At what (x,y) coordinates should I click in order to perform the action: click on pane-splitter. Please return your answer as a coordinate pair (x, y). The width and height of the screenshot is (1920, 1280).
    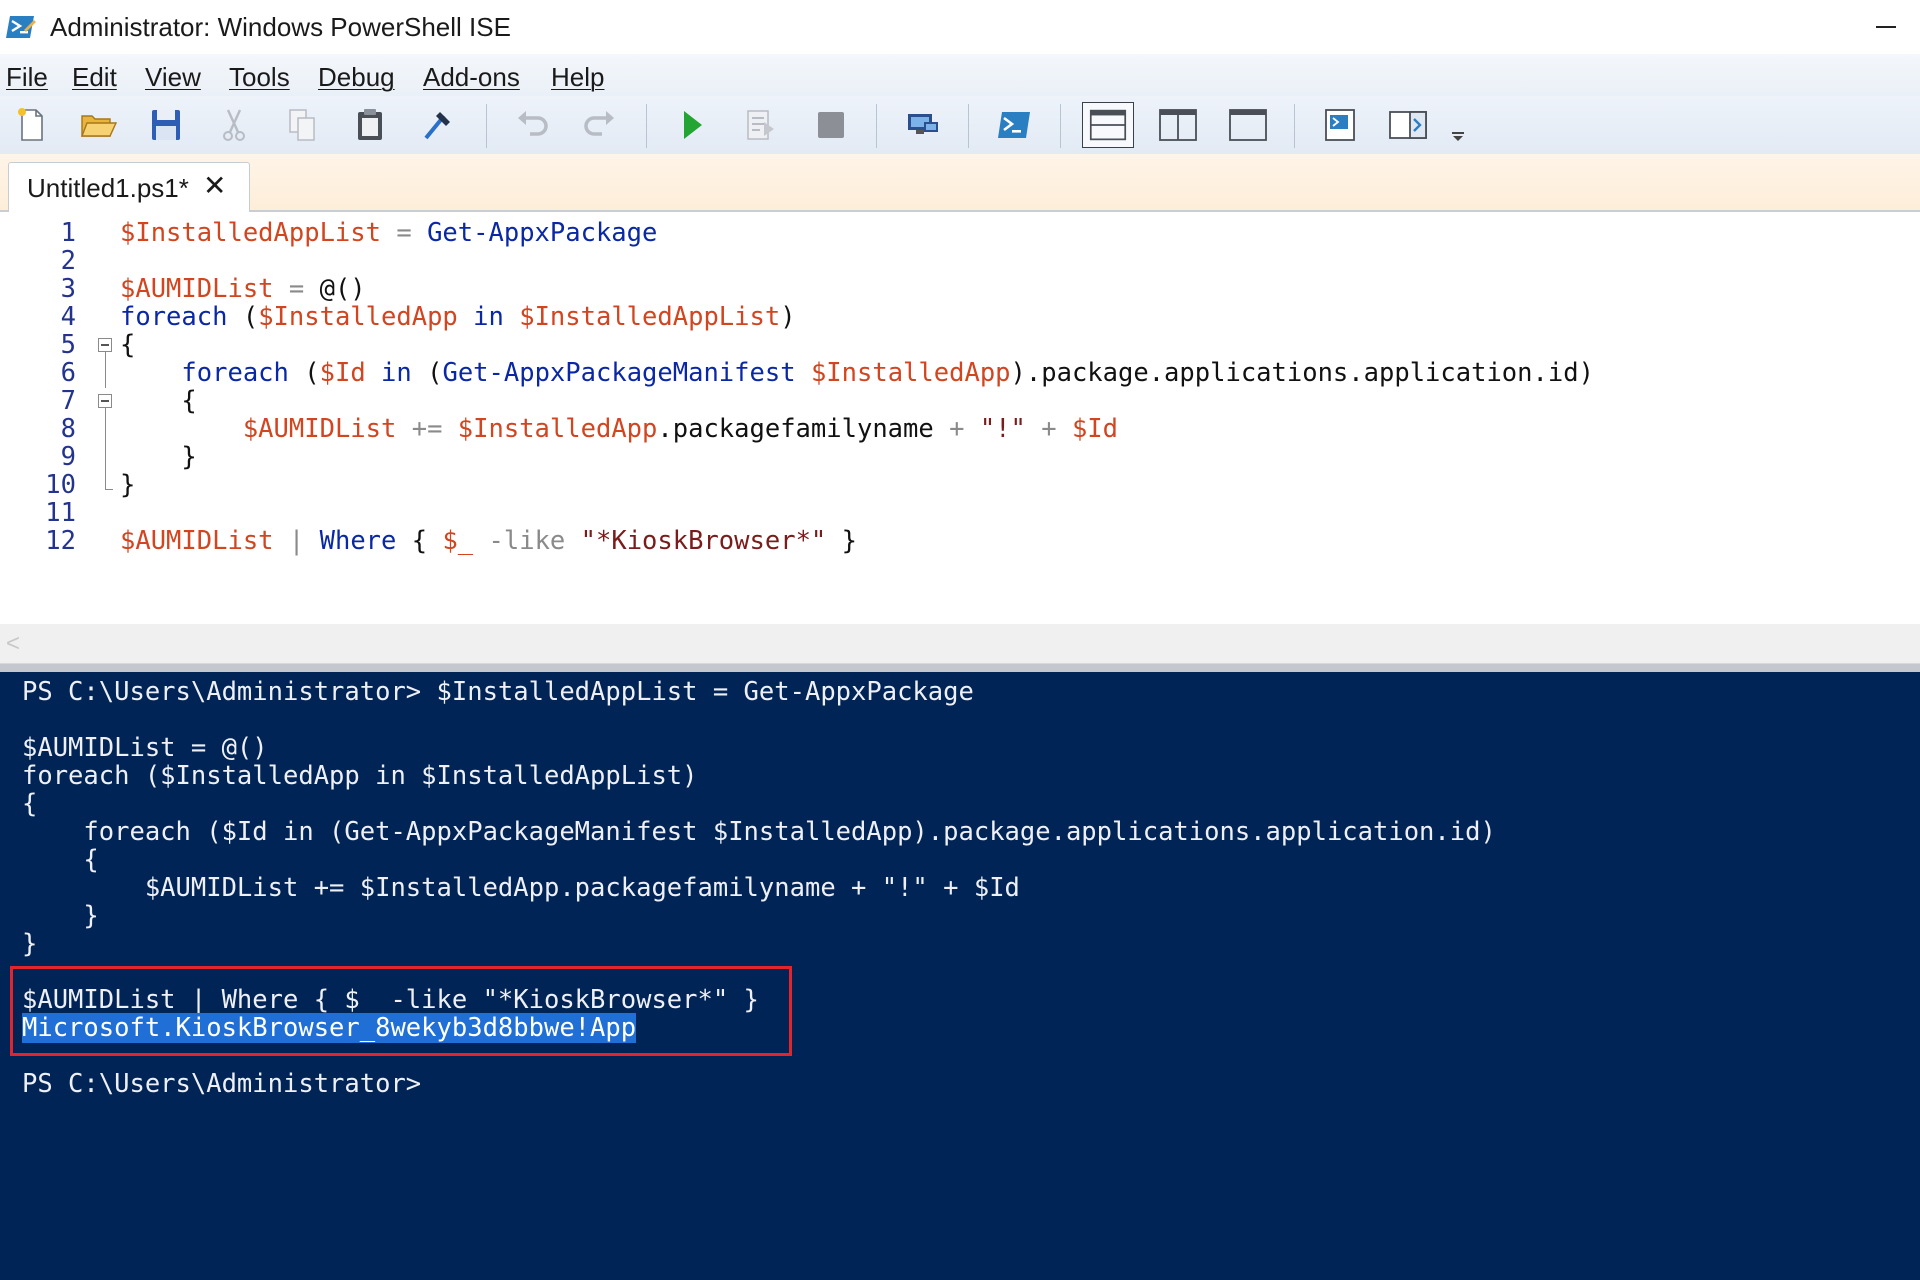
    Looking at the image, I should click on (960, 668).